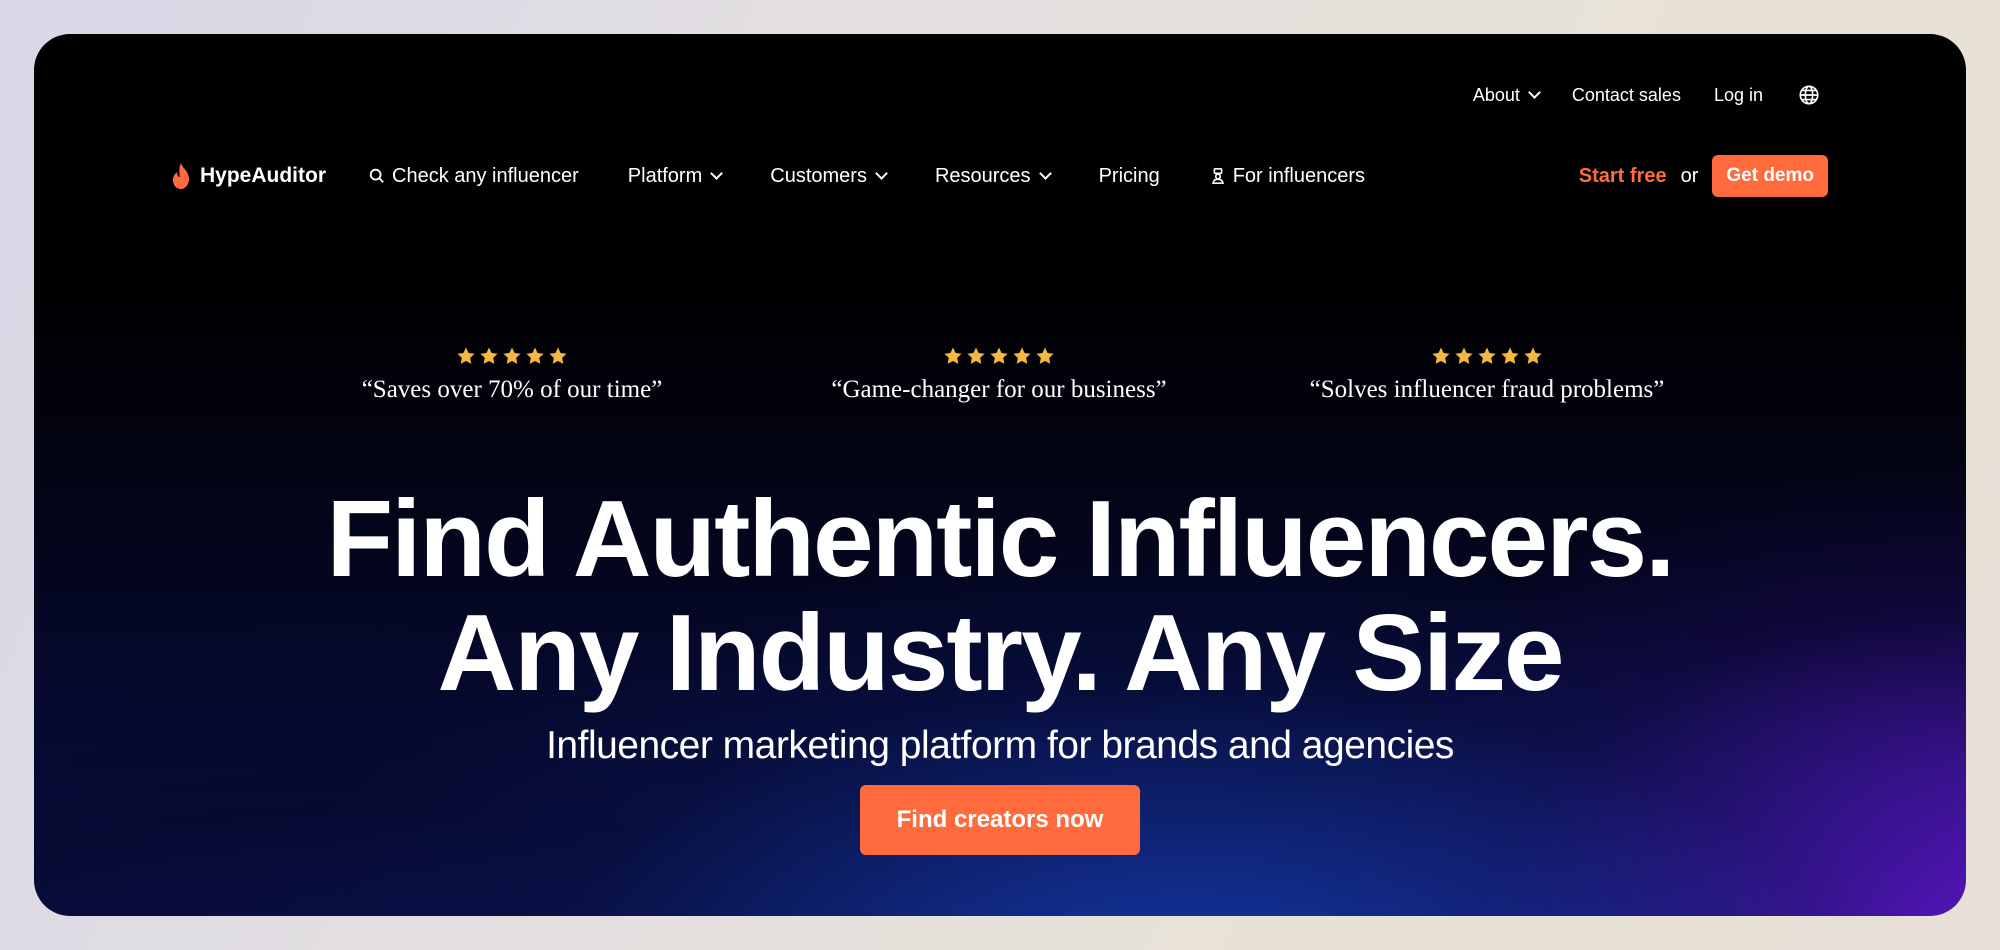  I want to click on contact-sales-link: Contact sales, so click(1626, 95).